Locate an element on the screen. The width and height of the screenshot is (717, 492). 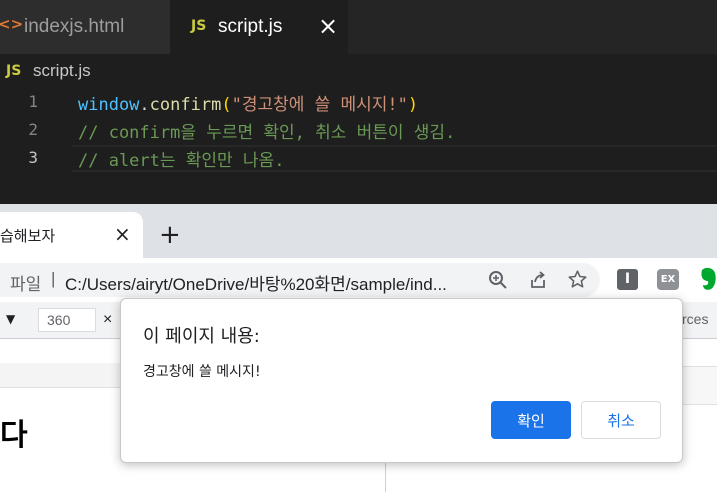
new-tab-button: + is located at coordinates (170, 235).